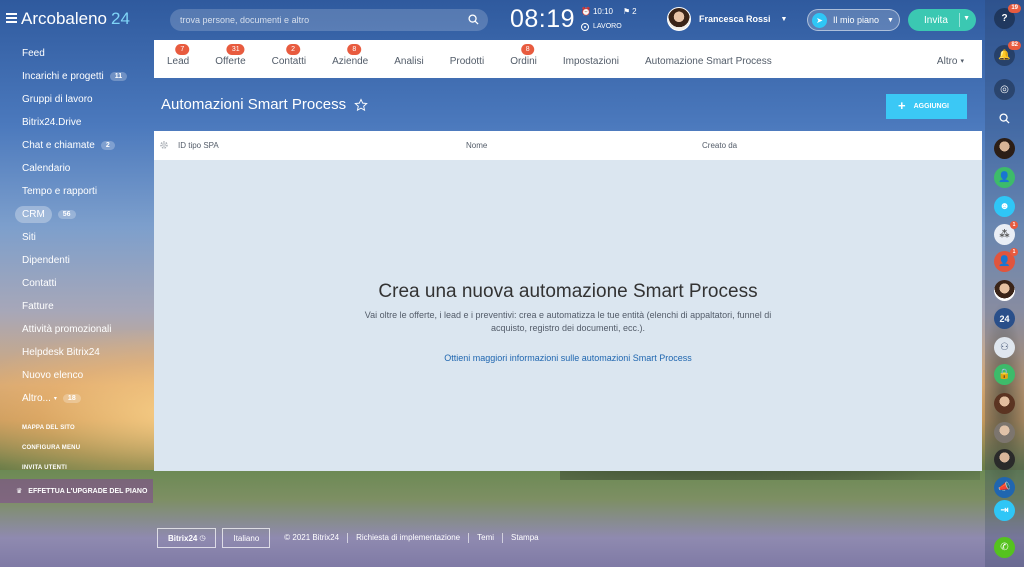  What do you see at coordinates (76, 448) in the screenshot?
I see `configure-menu-link: CONFIGURA MENU` at bounding box center [76, 448].